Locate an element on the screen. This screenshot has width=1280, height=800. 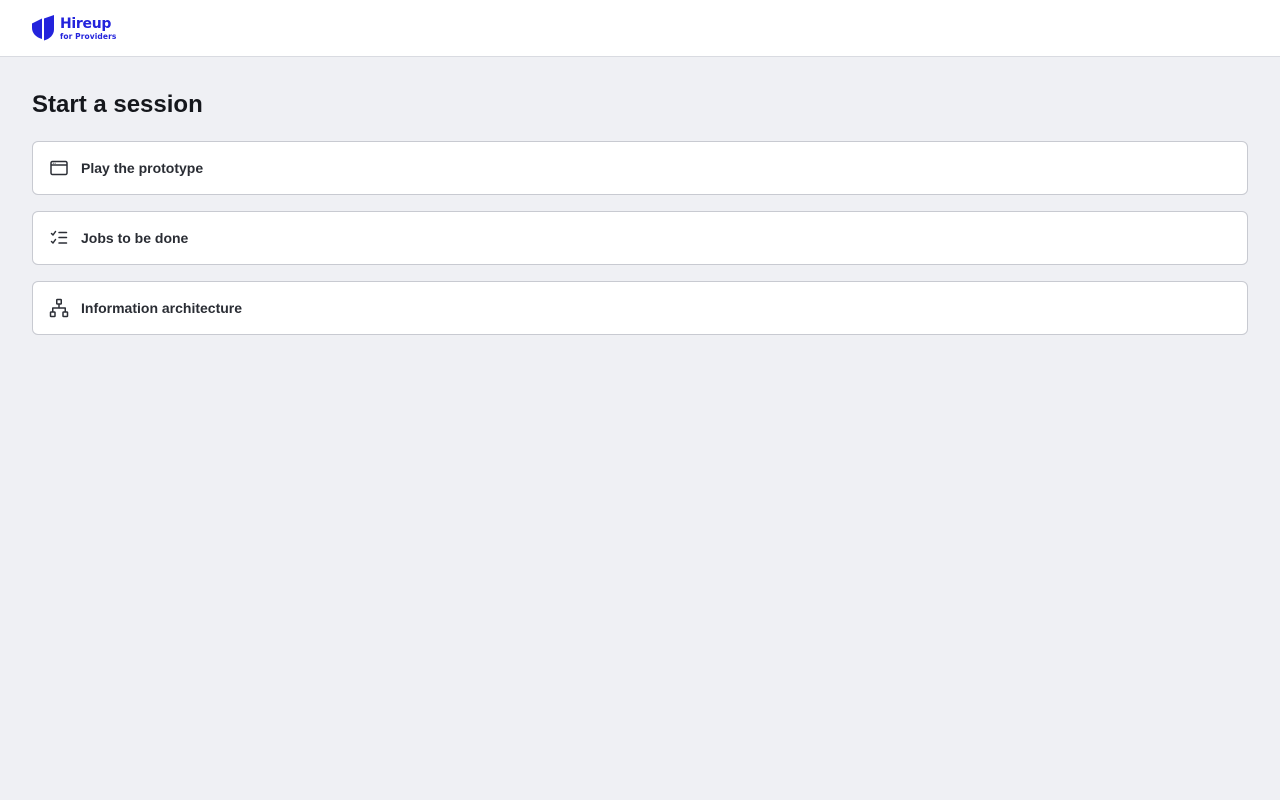
hireup-logo-icon is located at coordinates (43, 28).